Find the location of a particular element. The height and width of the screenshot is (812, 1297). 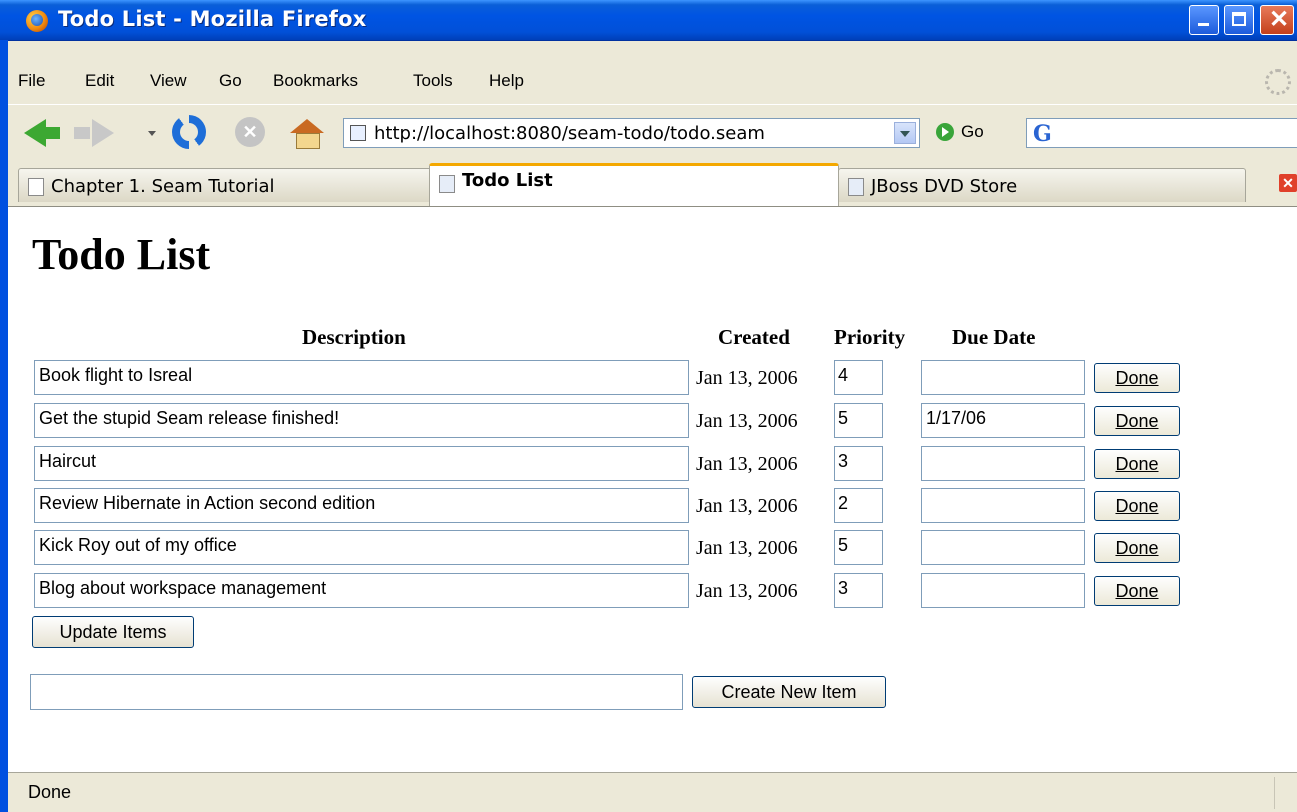

activity-throbber-icon is located at coordinates (1278, 82).